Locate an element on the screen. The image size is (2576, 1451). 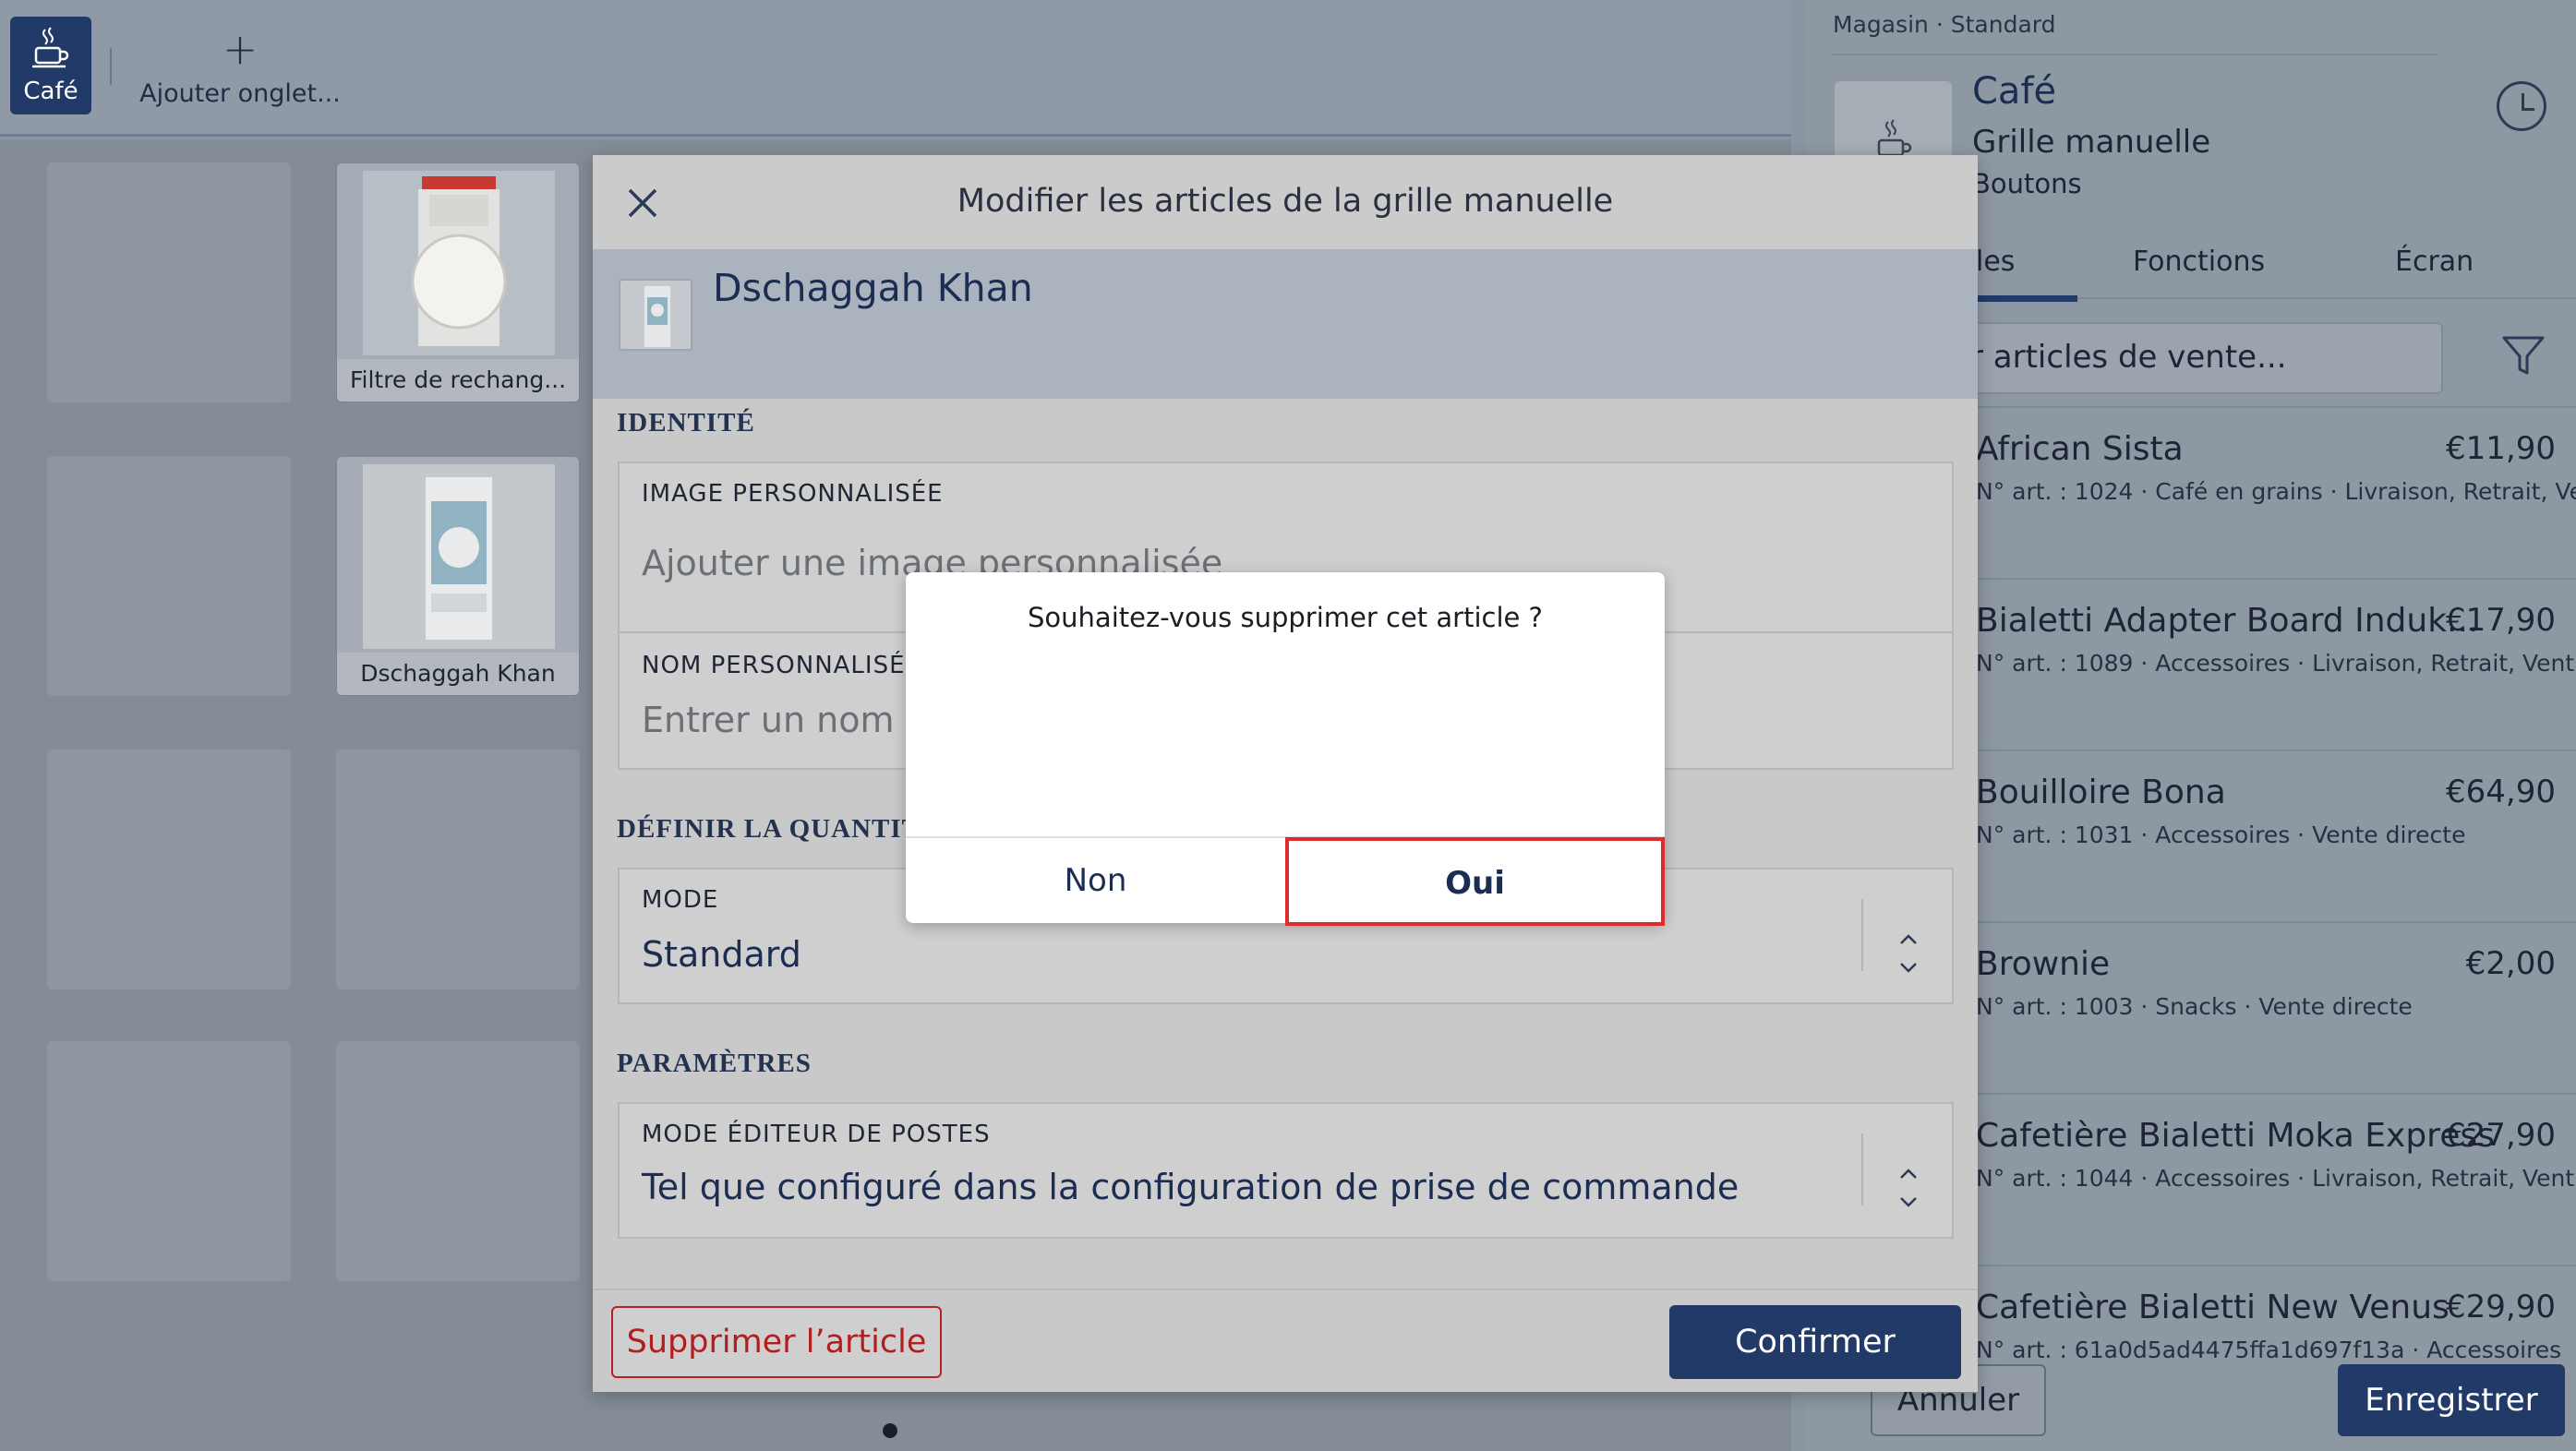
page-subtitle-secondary: Boutons is located at coordinates (2027, 184).